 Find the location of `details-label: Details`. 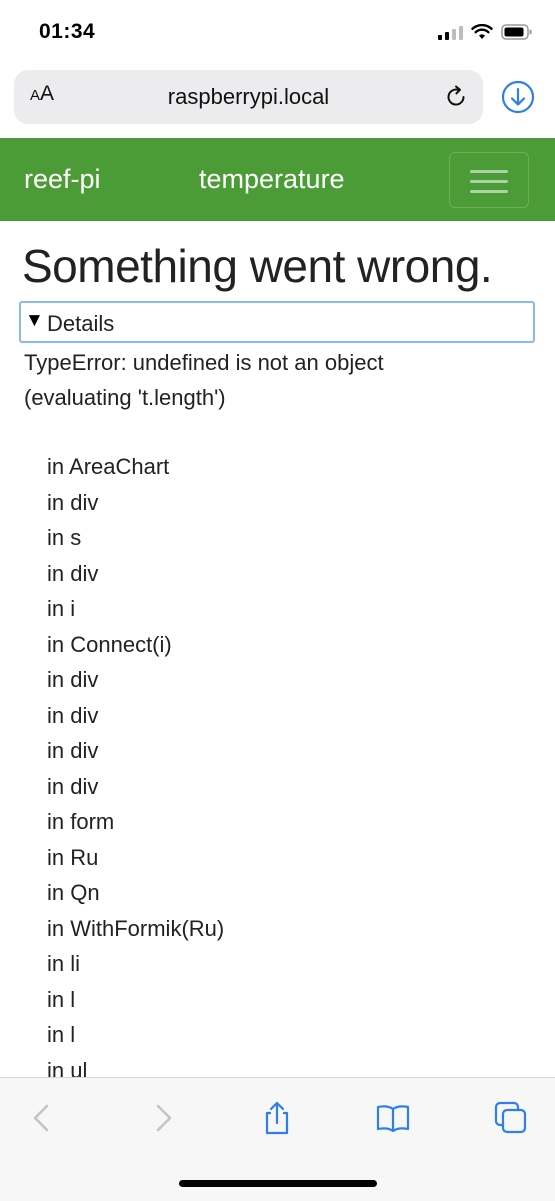

details-label: Details is located at coordinates (81, 323).